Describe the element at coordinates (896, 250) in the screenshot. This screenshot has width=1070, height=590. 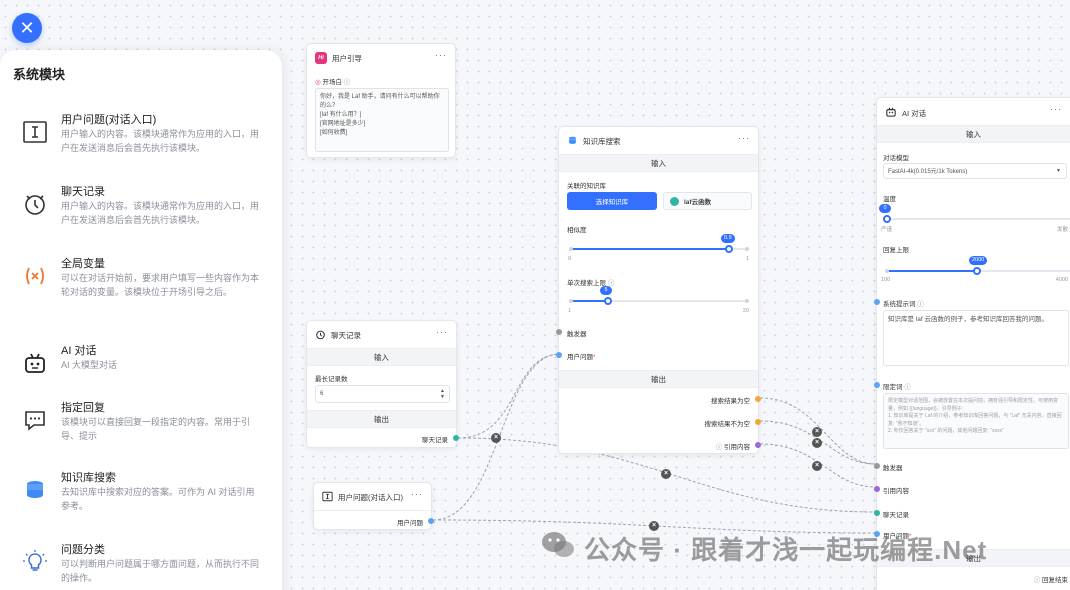
I see `reply-limit-label: 回复上限` at that location.